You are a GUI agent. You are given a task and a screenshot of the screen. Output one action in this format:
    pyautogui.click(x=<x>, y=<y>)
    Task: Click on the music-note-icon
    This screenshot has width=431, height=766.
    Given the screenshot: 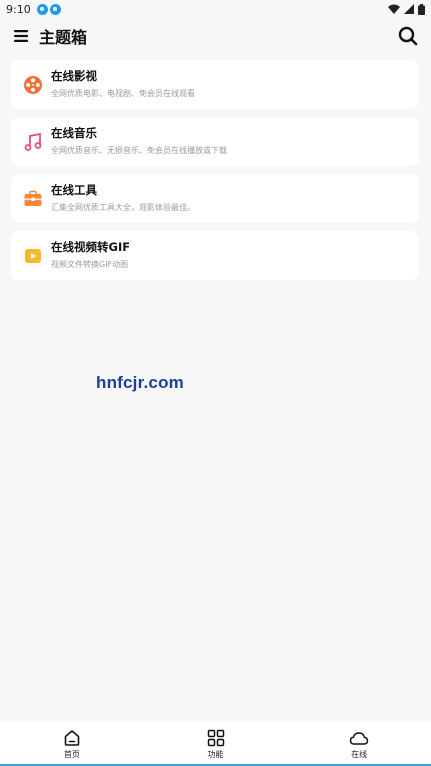 What is the action you would take?
    pyautogui.click(x=33, y=142)
    